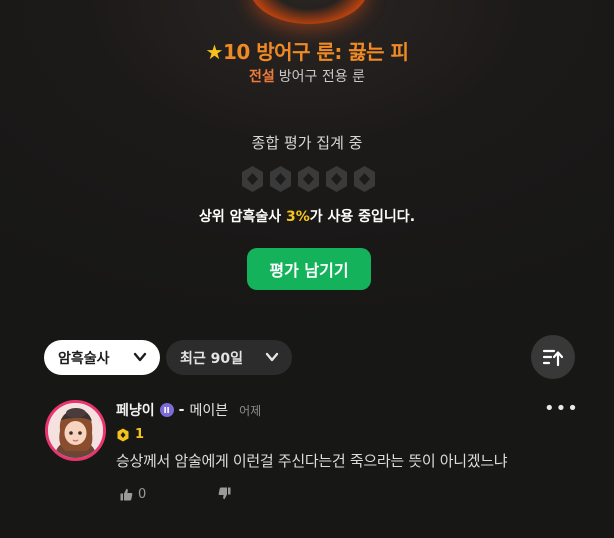  What do you see at coordinates (315, 52) in the screenshot?
I see `rune-name: 10 방어구 룬: 끓는 피` at bounding box center [315, 52].